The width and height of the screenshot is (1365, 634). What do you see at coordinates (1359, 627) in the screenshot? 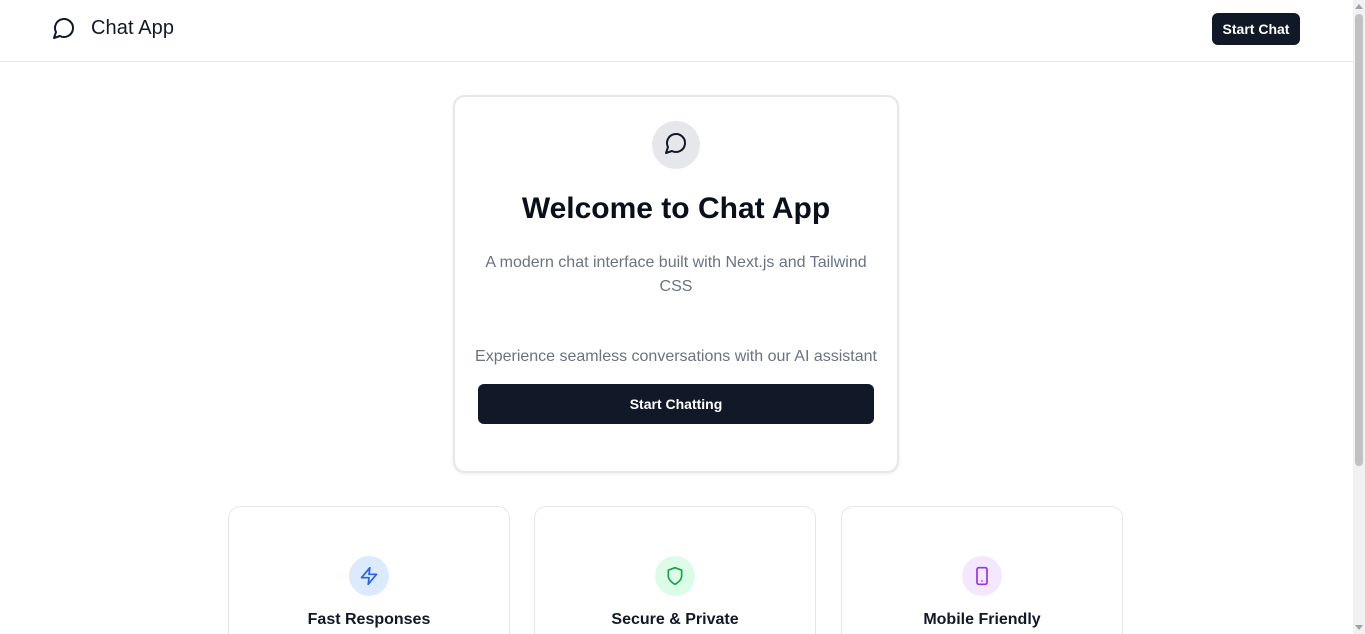
I see `scroll-down-arrow-icon` at bounding box center [1359, 627].